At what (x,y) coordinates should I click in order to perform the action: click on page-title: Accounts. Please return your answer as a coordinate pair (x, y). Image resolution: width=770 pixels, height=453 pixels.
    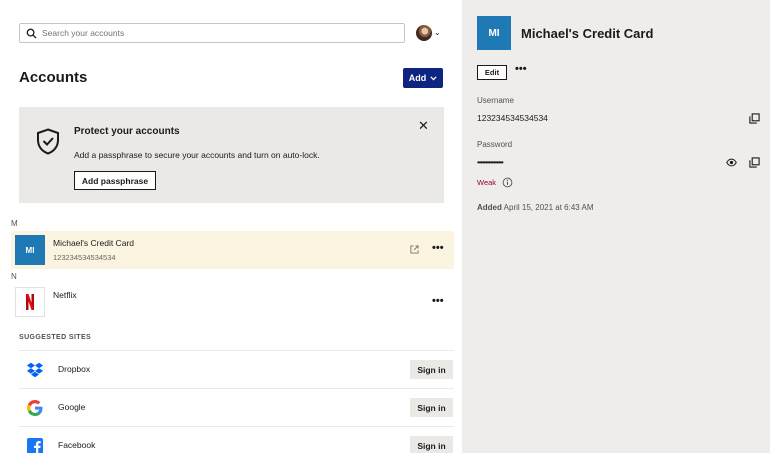
    Looking at the image, I should click on (53, 77).